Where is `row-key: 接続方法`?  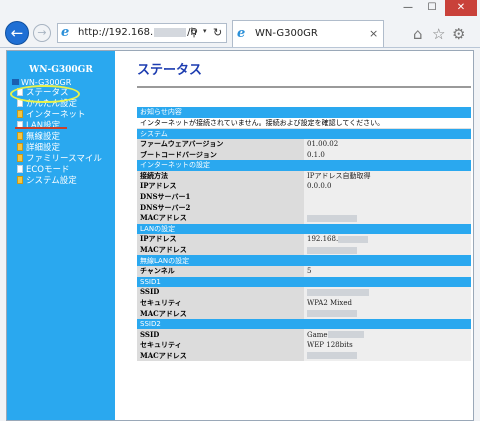 row-key: 接続方法 is located at coordinates (220, 176).